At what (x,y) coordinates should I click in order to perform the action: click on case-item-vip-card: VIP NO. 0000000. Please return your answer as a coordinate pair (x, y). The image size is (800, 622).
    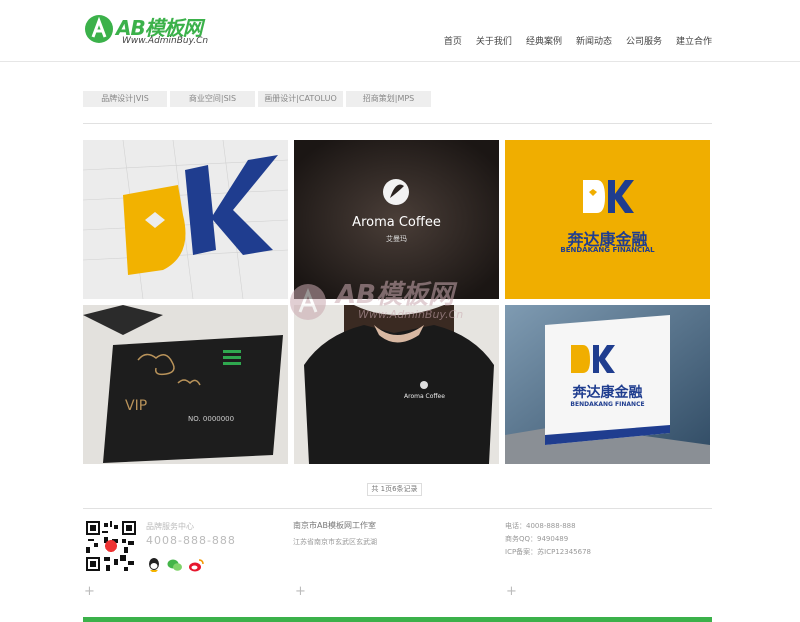
    Looking at the image, I should click on (185, 384).